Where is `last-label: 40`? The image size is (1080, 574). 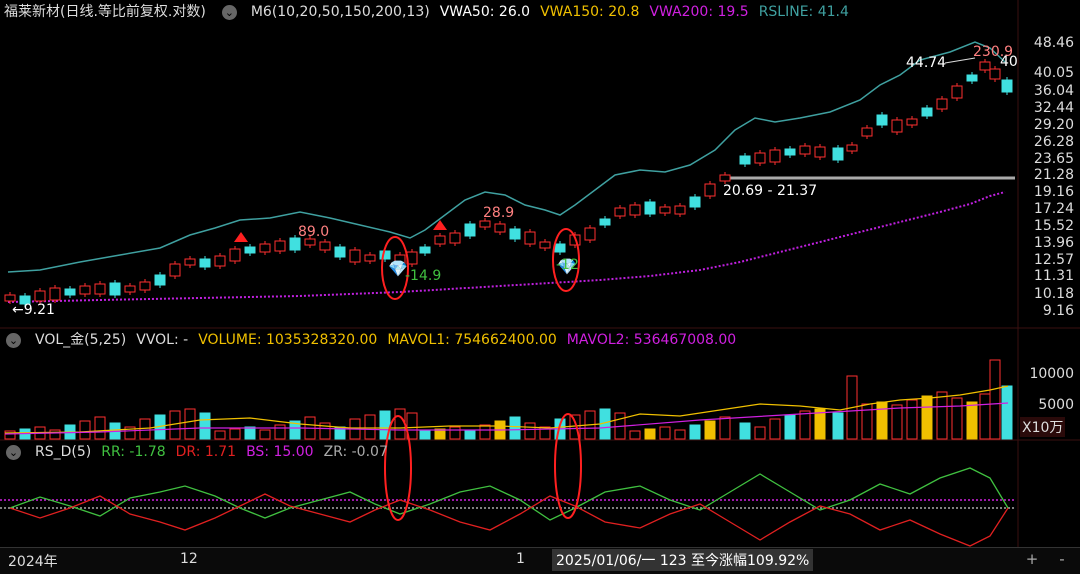 last-label: 40 is located at coordinates (1009, 62).